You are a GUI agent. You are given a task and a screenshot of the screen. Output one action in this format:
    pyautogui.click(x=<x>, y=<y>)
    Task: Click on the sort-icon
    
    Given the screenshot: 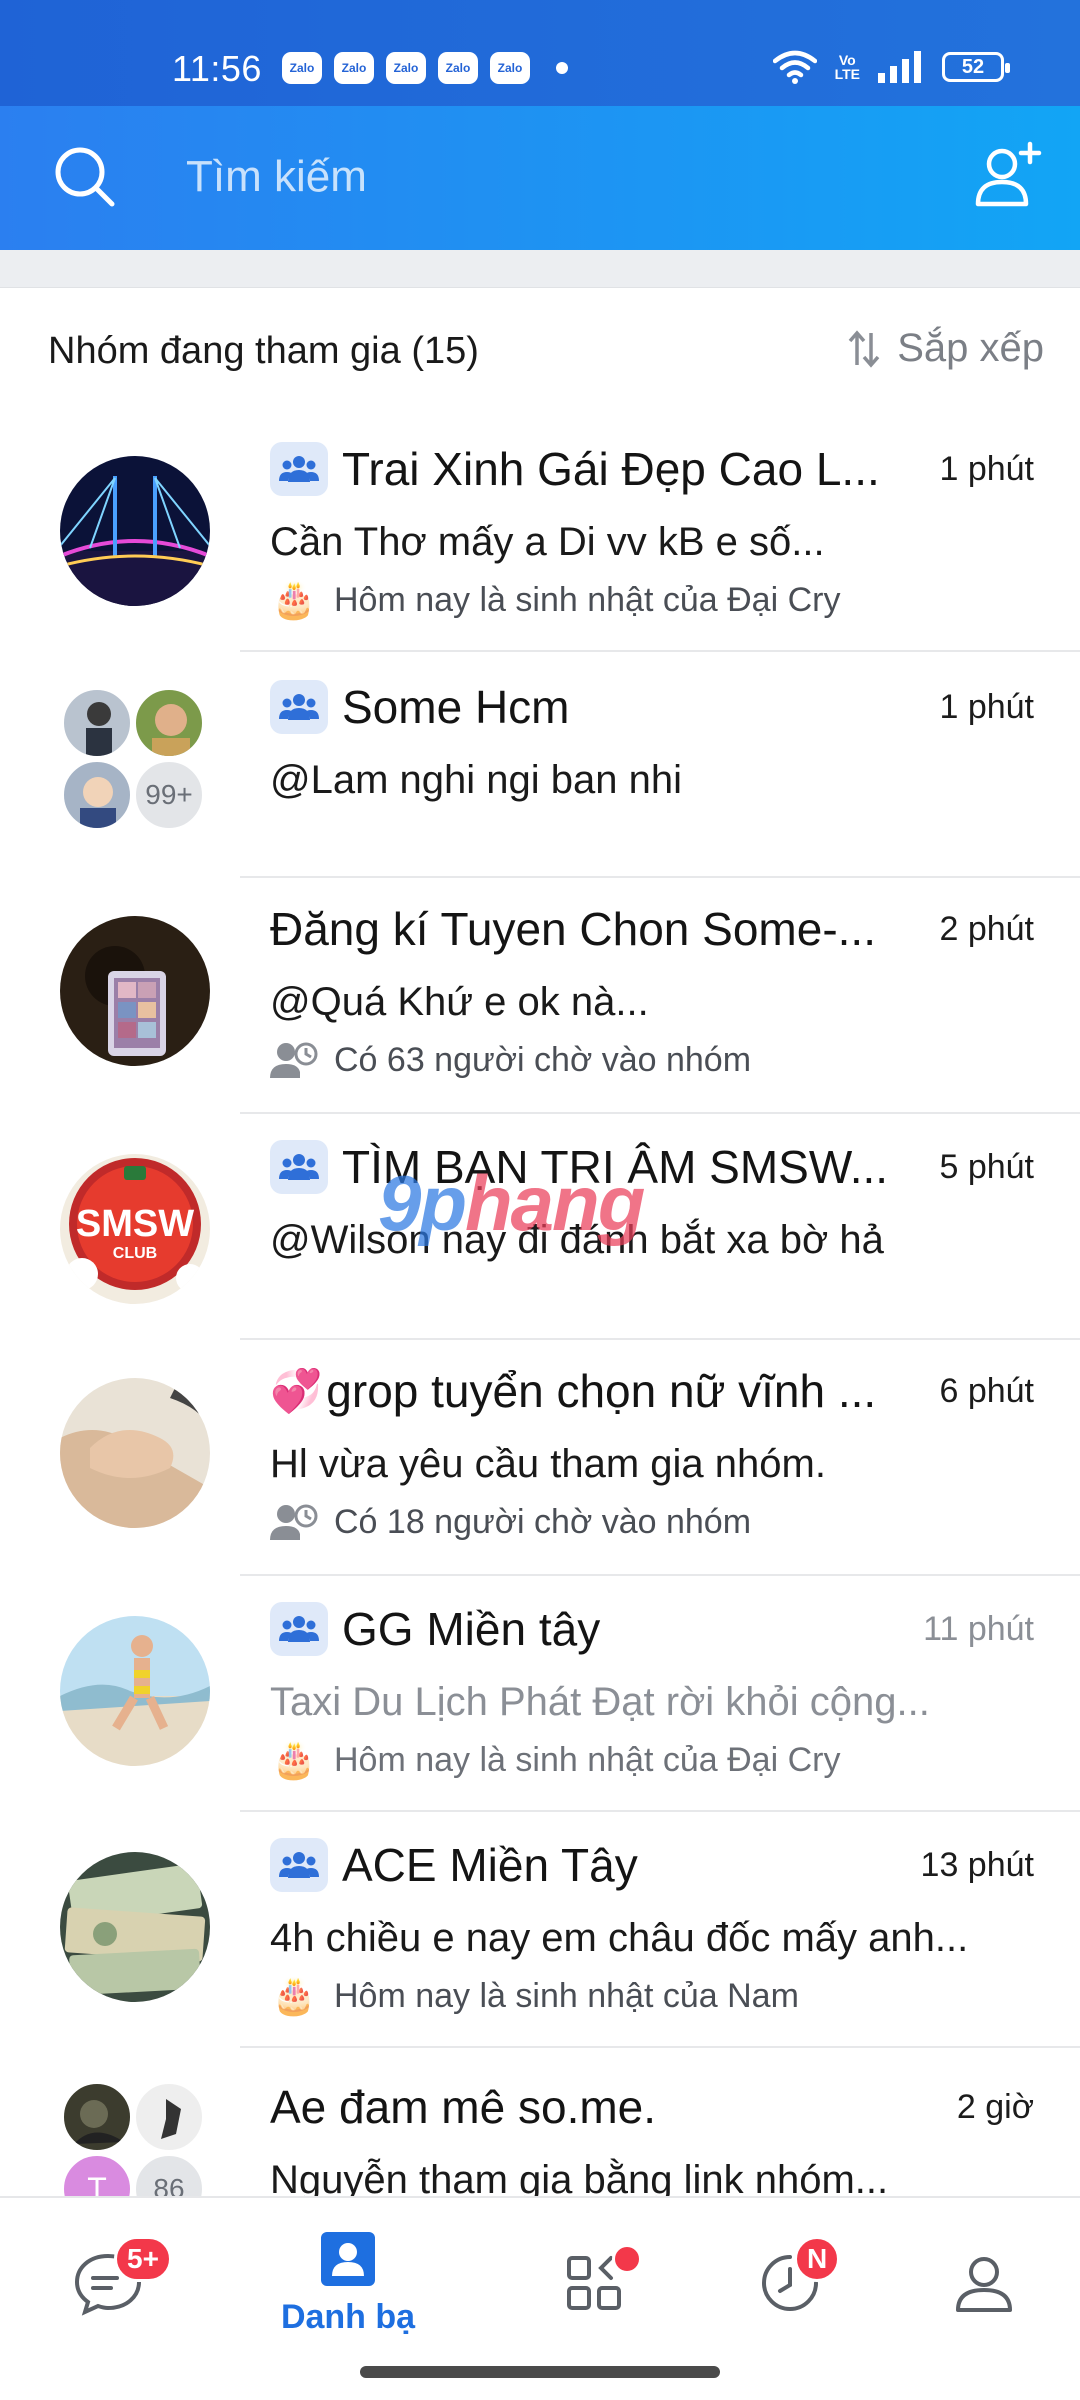 What is the action you would take?
    pyautogui.click(x=864, y=348)
    